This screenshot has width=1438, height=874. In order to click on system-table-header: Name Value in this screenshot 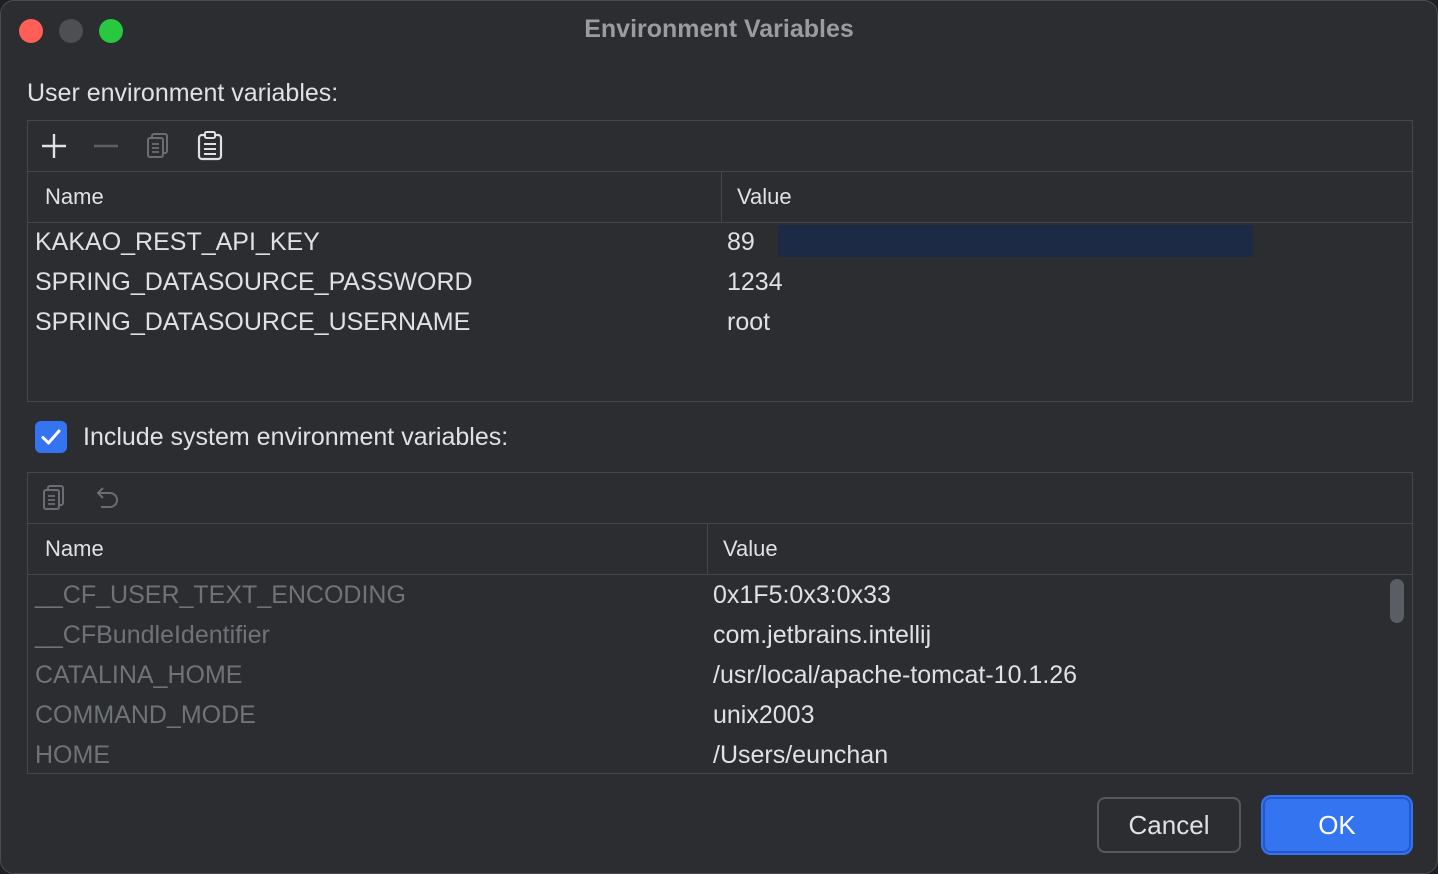, I will do `click(720, 549)`.